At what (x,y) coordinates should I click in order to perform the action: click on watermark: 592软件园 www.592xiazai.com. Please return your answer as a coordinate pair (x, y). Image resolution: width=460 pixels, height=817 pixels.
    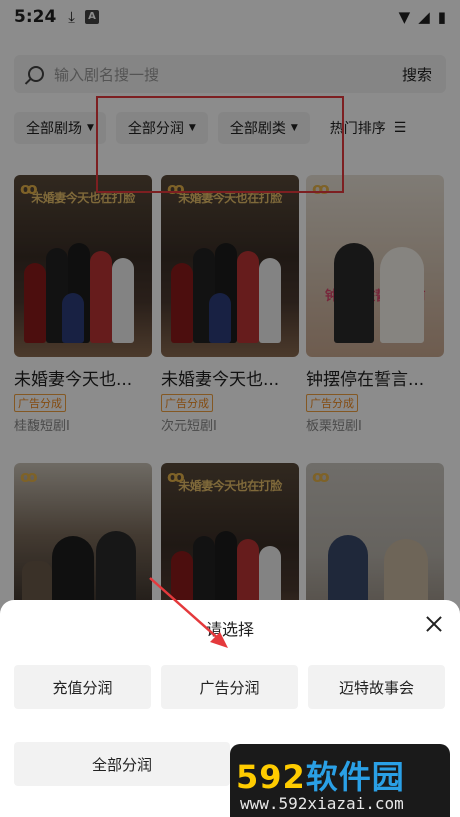
    Looking at the image, I should click on (340, 780).